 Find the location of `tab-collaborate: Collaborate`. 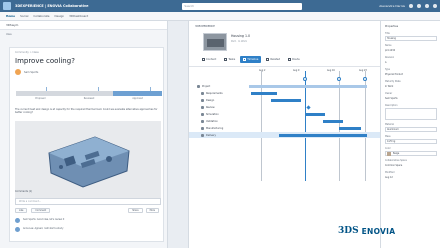

tab-collaborate: Collaborate is located at coordinates (41, 16).